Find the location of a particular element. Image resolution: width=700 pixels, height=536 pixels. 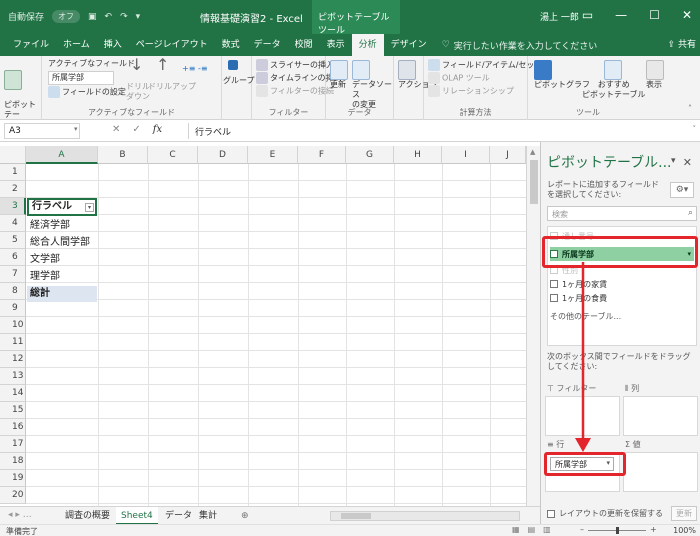

recommended-pivot-button: おすすめ ピボットテーブル is located at coordinates (614, 80).